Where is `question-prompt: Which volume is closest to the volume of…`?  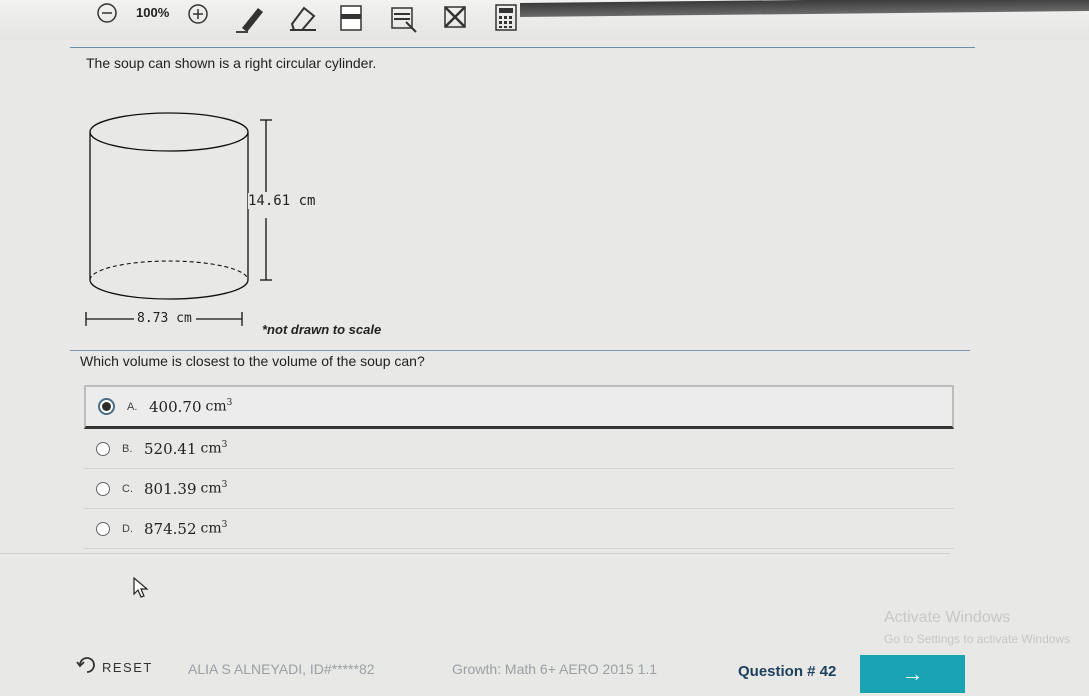
question-prompt: Which volume is closest to the volume of… is located at coordinates (252, 361).